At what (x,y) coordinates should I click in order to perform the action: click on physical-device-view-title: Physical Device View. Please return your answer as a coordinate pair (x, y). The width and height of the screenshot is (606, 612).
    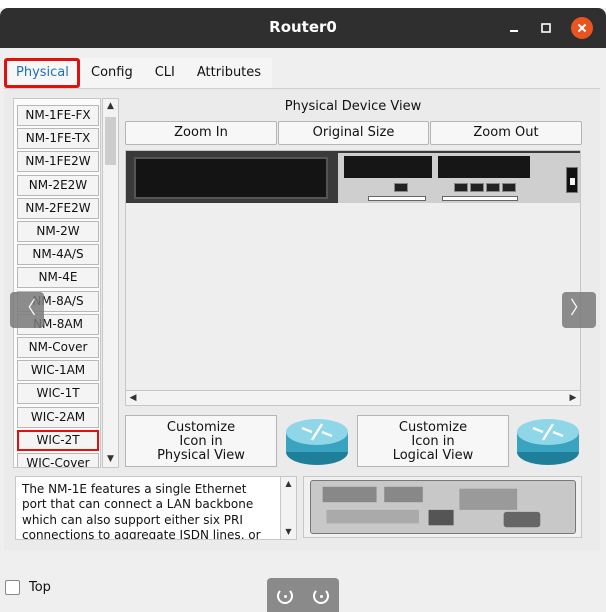
    Looking at the image, I should click on (353, 106).